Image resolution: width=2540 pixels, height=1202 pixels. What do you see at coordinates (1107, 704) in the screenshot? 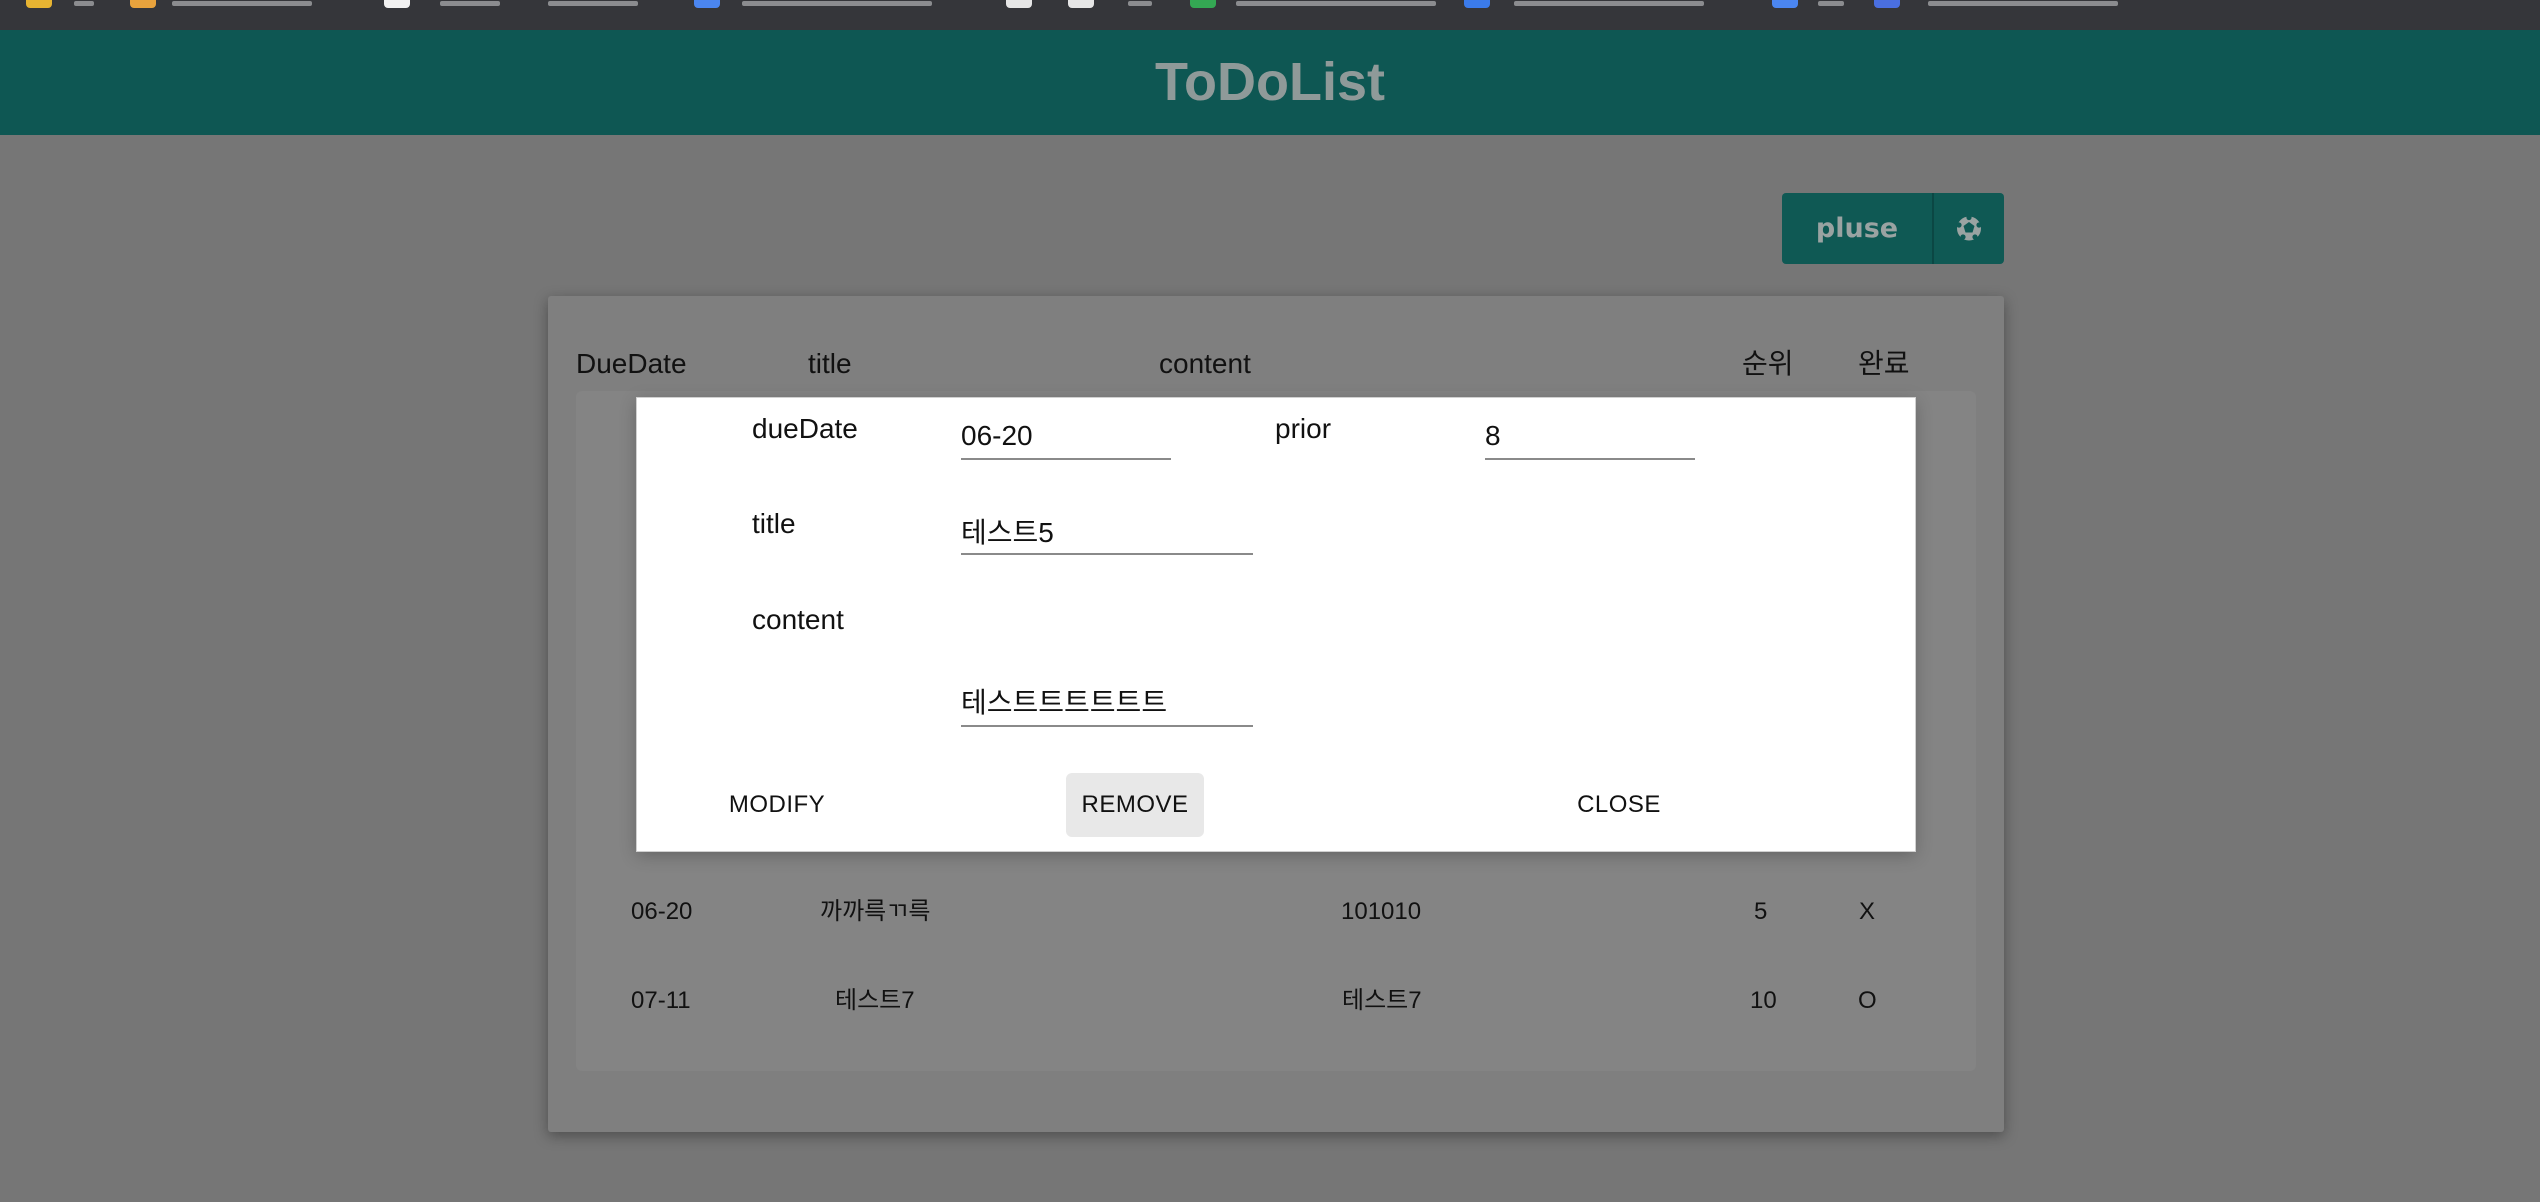
I see `content-textarea: 테스트트트트트트` at bounding box center [1107, 704].